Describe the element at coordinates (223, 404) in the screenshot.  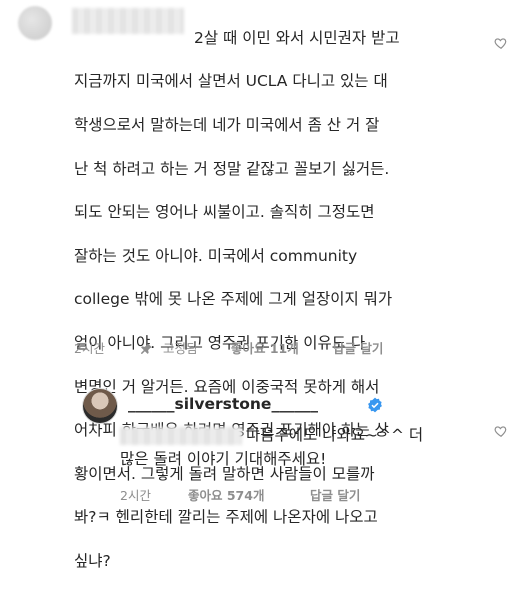
I see `reply-username: ______silverstone______` at that location.